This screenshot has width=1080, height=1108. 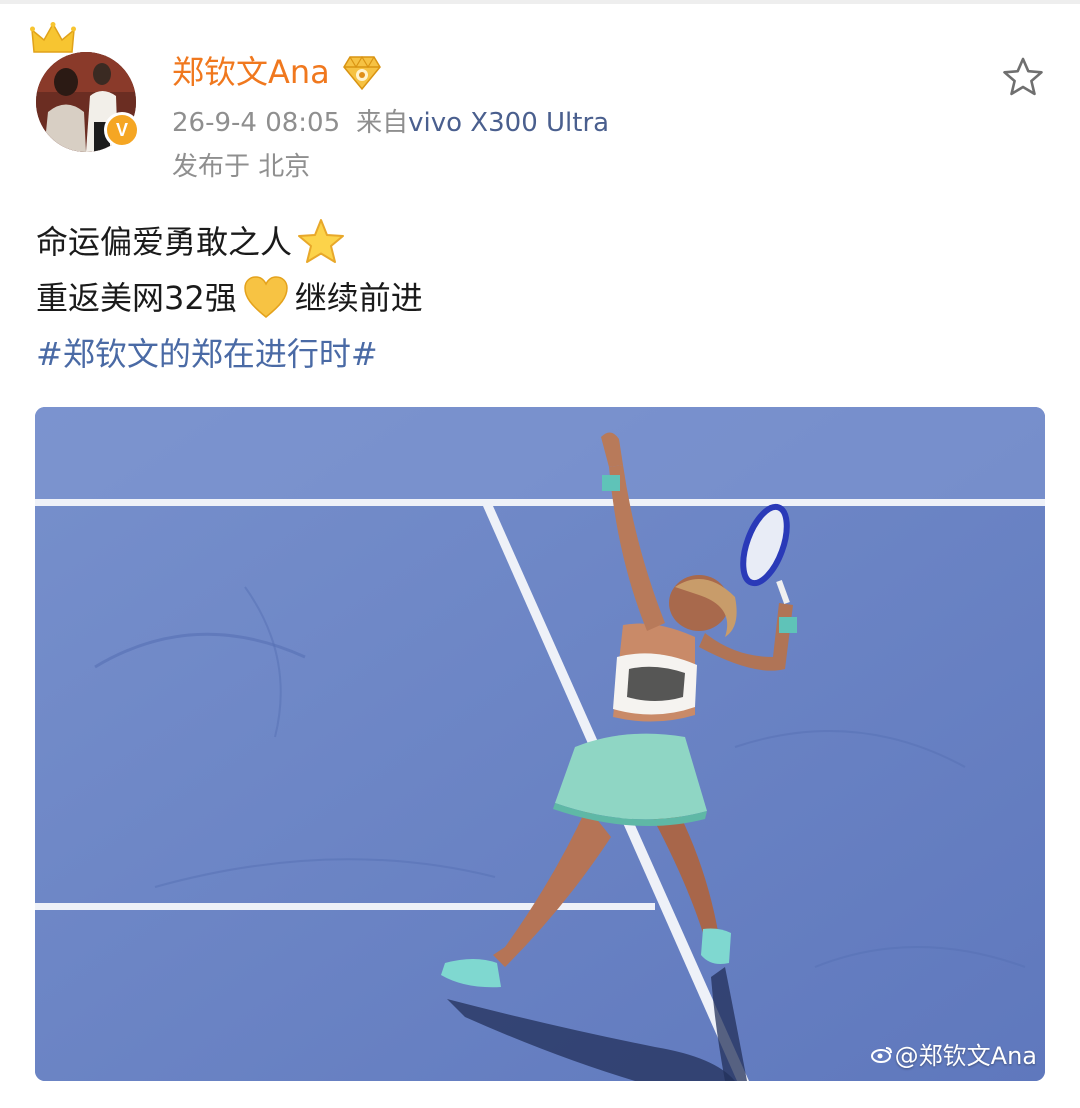 I want to click on star-emoji, so click(x=321, y=241).